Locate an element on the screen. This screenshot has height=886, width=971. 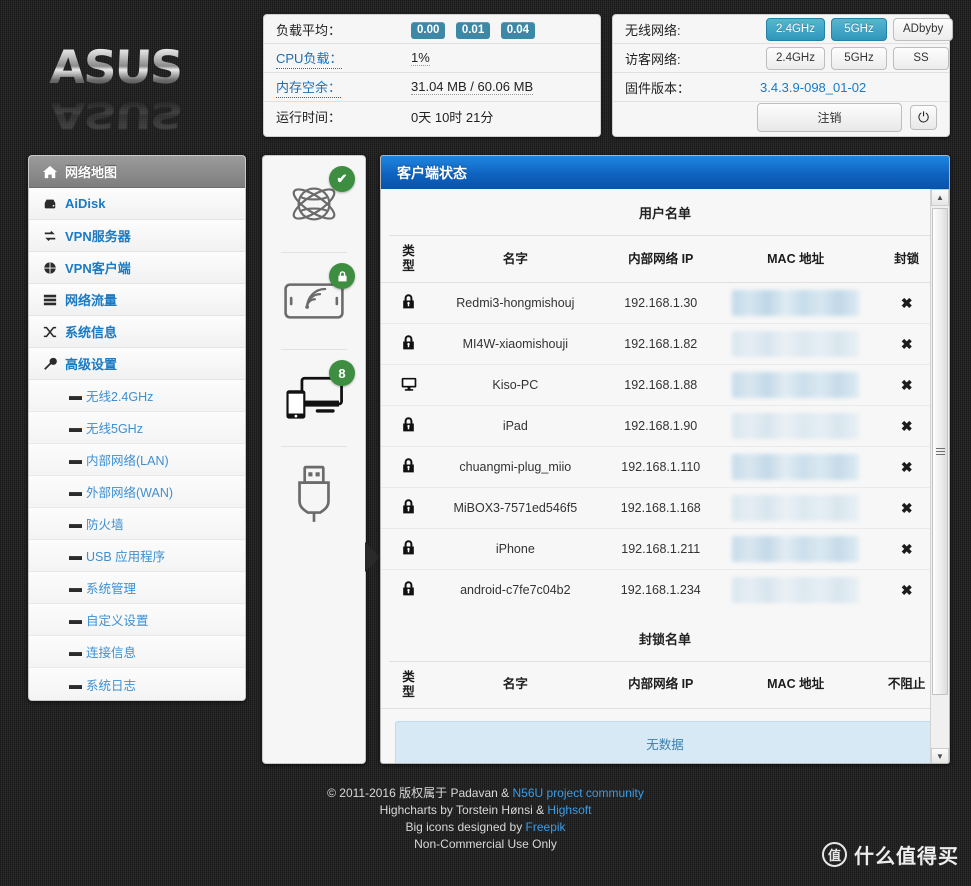
client-name-cell: Redmi3-hongmishouj is located at coordinates (515, 303).